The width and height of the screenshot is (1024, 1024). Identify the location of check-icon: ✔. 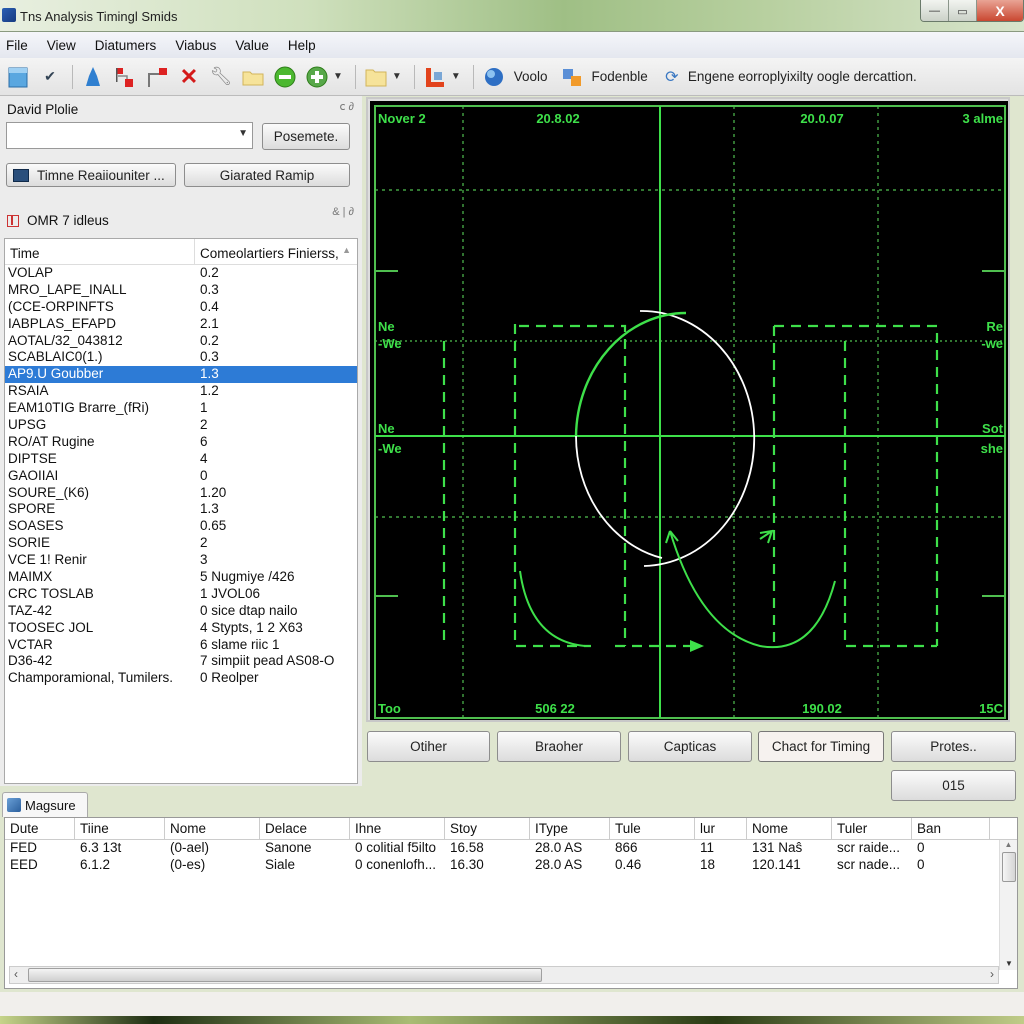
(50, 77).